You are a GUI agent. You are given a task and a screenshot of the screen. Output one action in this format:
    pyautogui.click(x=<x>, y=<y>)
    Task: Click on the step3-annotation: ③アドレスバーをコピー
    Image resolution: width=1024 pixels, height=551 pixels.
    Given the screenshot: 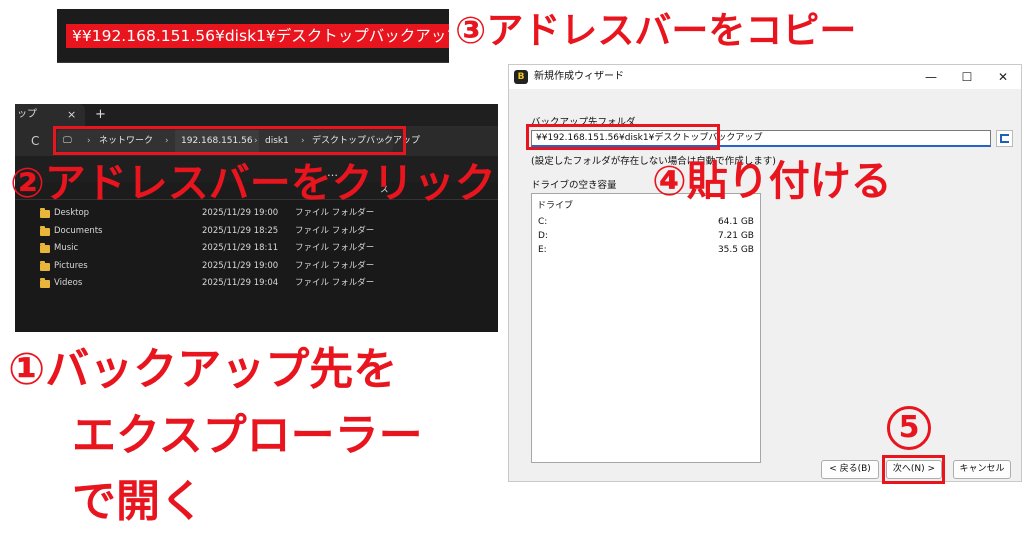 What is the action you would take?
    pyautogui.click(x=655, y=30)
    